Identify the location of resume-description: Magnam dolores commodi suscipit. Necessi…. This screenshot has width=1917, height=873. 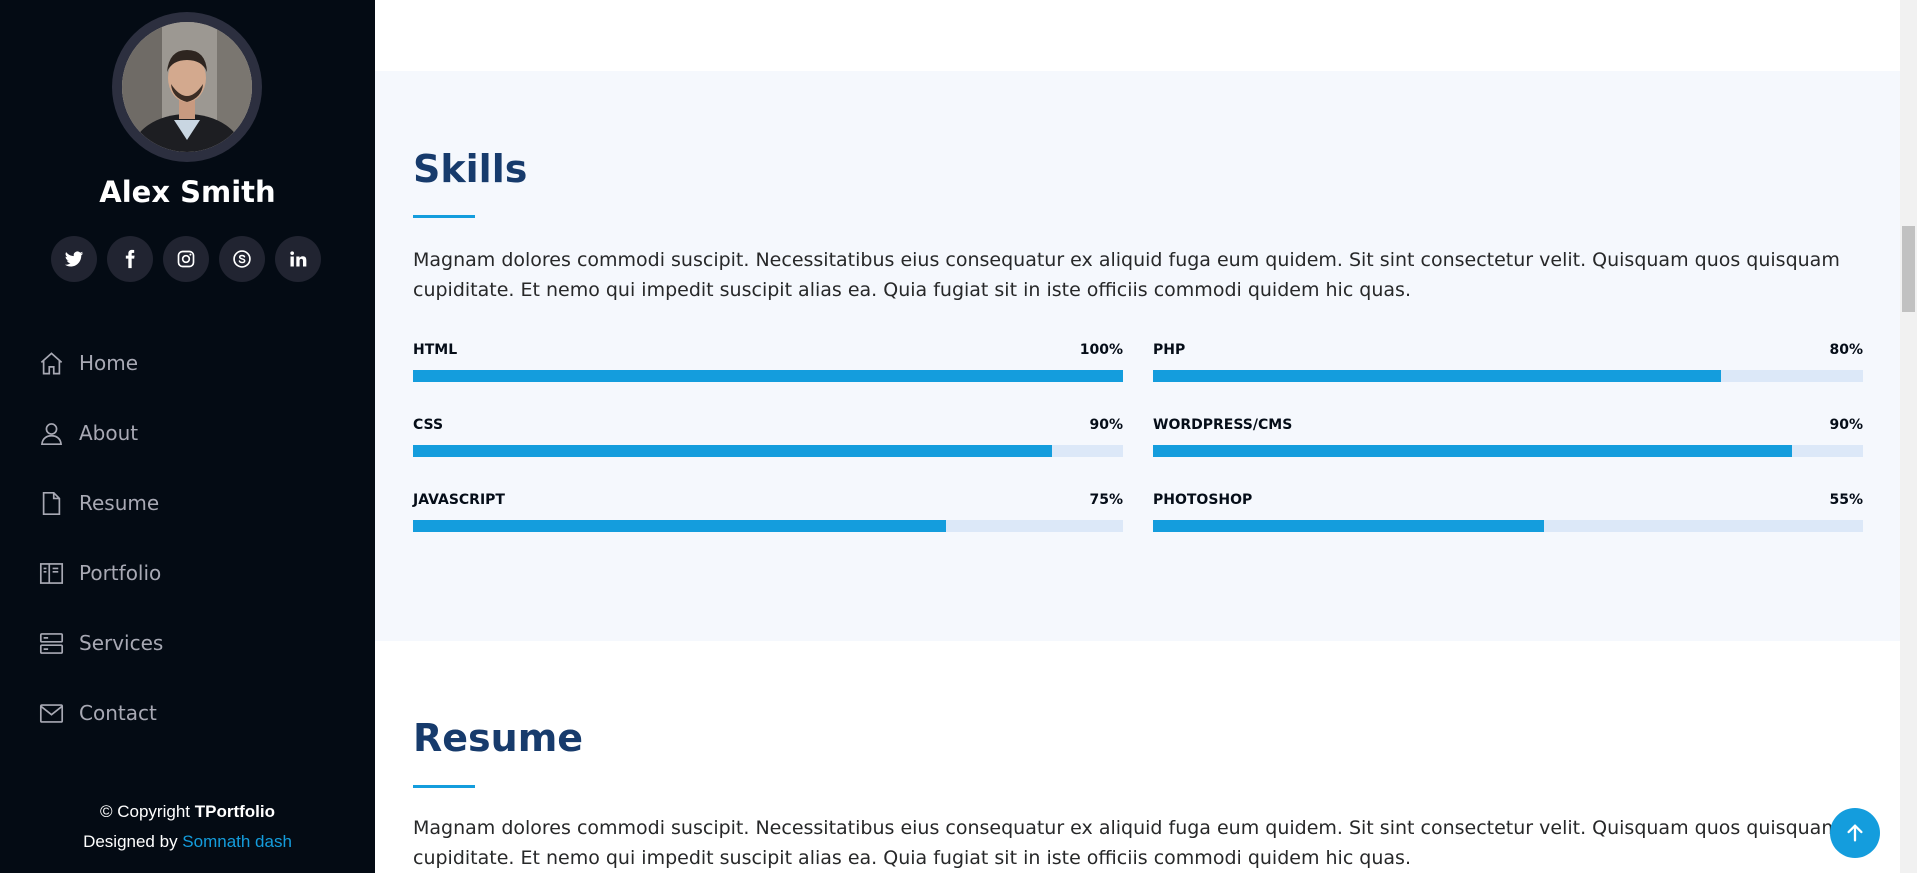
(1126, 843).